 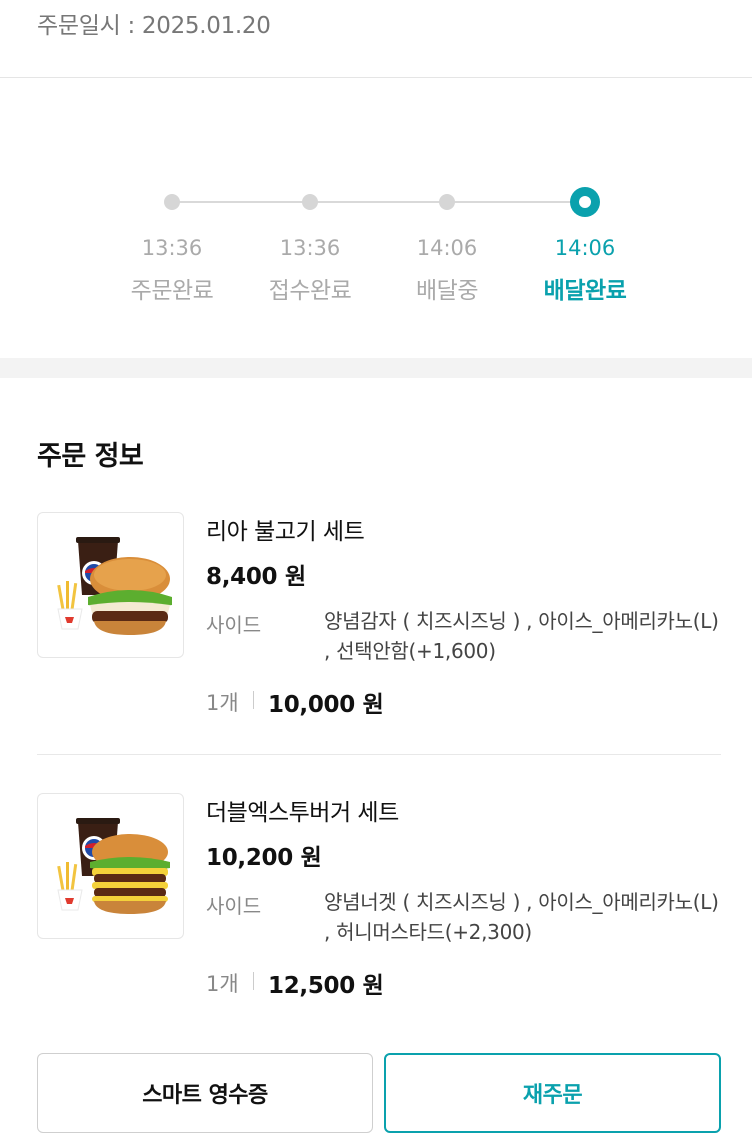 What do you see at coordinates (585, 248) in the screenshot?
I see `status-step-time-active: 14:06` at bounding box center [585, 248].